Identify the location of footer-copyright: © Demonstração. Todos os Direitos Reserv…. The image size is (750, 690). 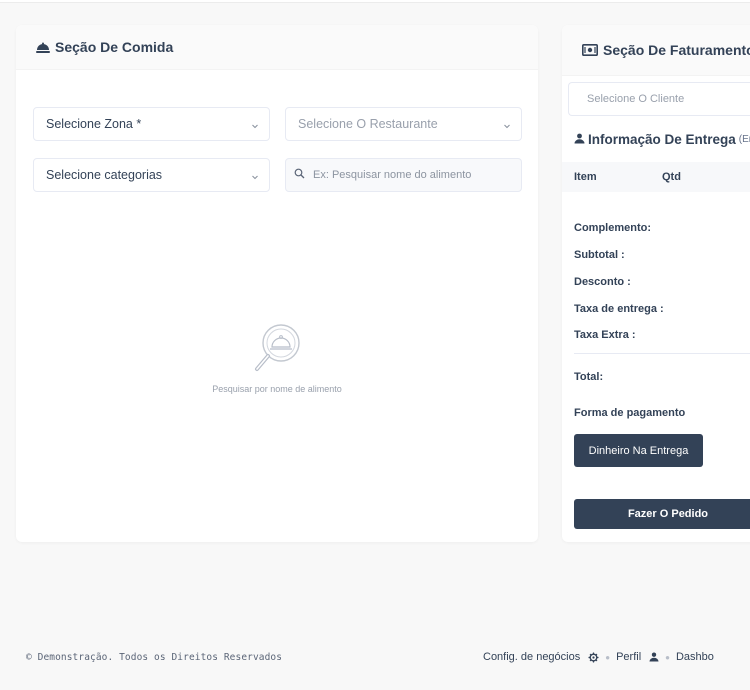
(154, 657).